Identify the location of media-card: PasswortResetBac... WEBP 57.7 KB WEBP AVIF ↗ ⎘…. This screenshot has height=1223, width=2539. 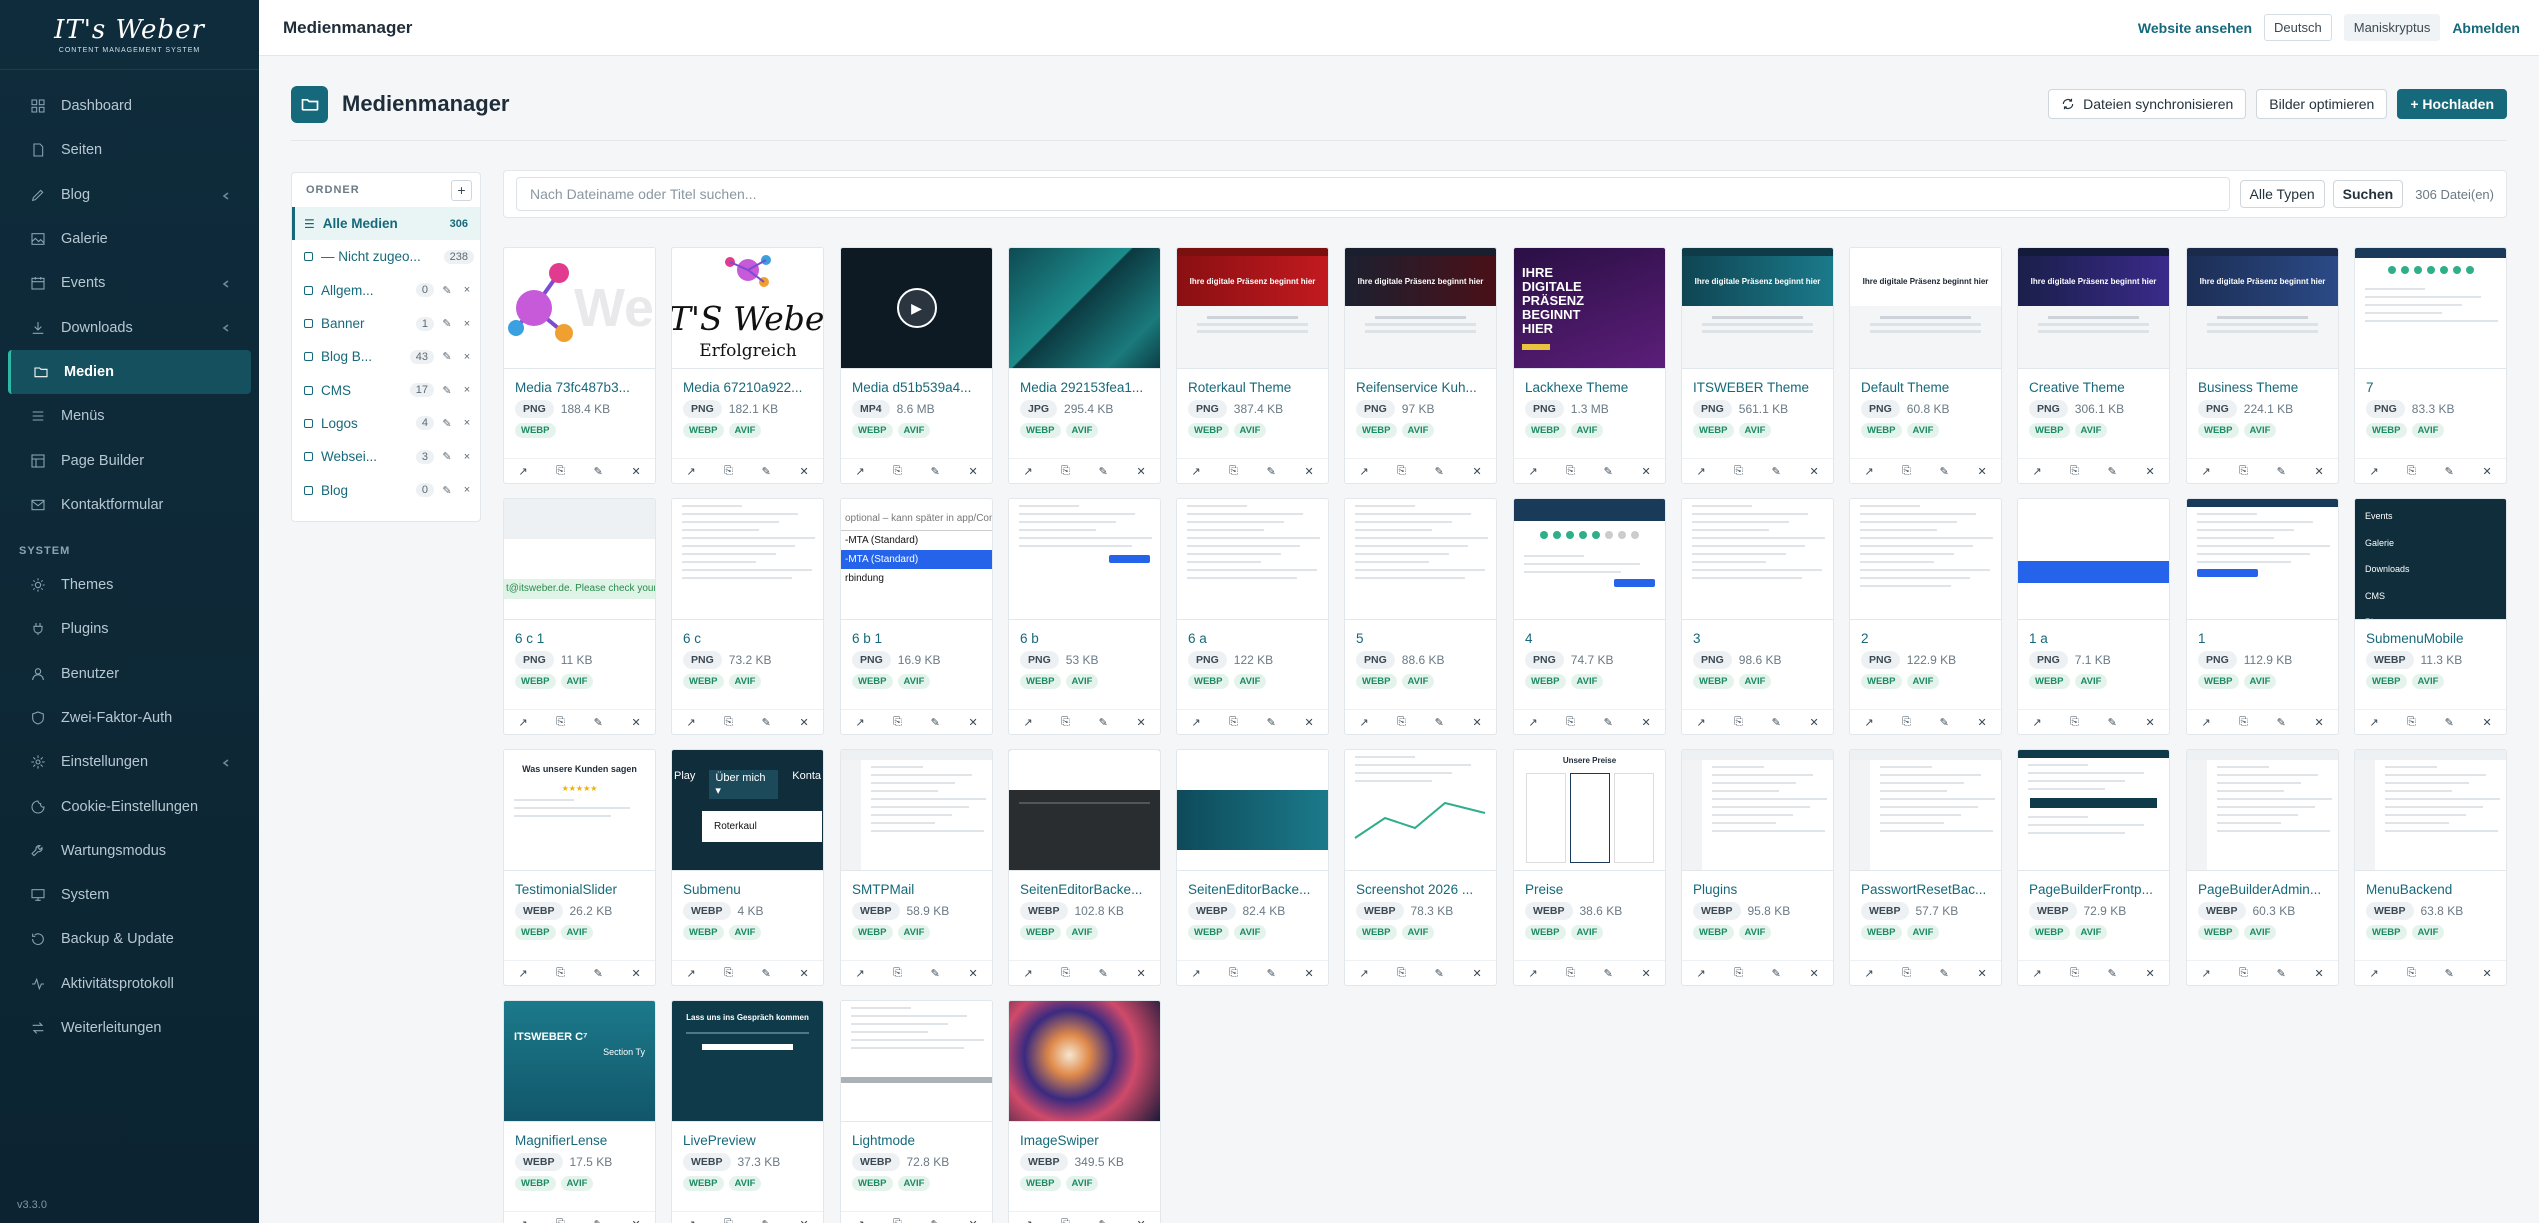
(1925, 867).